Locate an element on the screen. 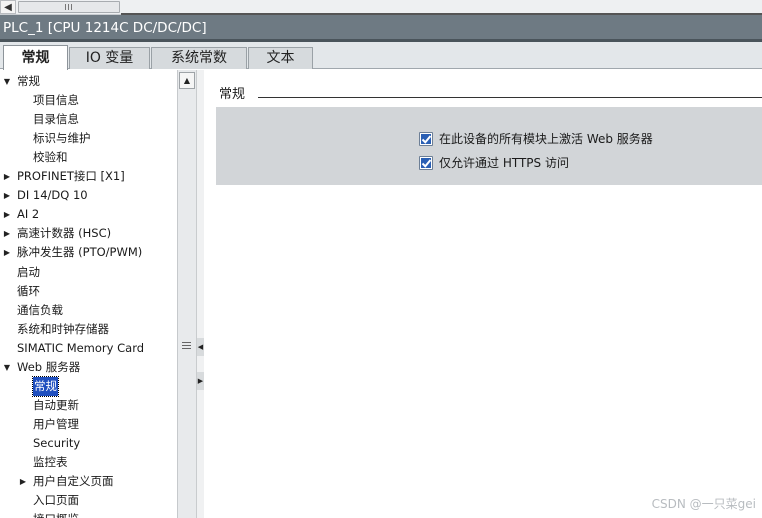  tab-general: 常规 is located at coordinates (35, 57).